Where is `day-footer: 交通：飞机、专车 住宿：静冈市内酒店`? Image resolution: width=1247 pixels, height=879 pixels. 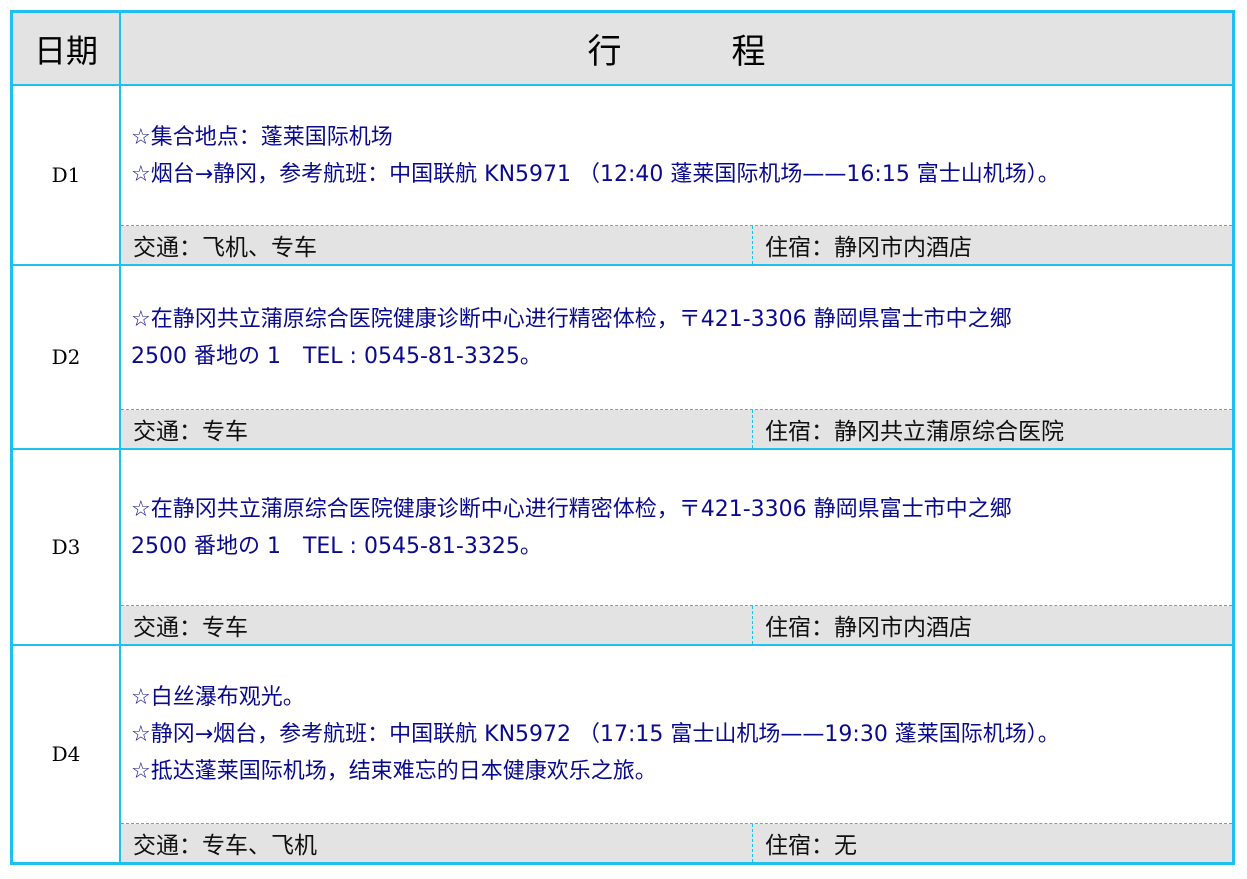 day-footer: 交通：飞机、专车 住宿：静冈市内酒店 is located at coordinates (676, 245).